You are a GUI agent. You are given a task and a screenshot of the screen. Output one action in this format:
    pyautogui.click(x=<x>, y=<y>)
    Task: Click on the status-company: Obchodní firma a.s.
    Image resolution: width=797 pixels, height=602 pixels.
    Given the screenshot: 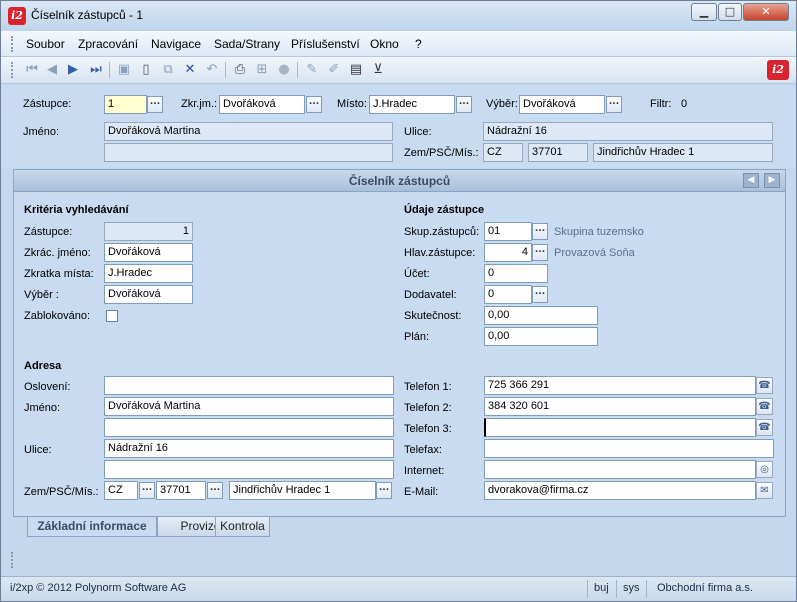 What is the action you would take?
    pyautogui.click(x=705, y=588)
    